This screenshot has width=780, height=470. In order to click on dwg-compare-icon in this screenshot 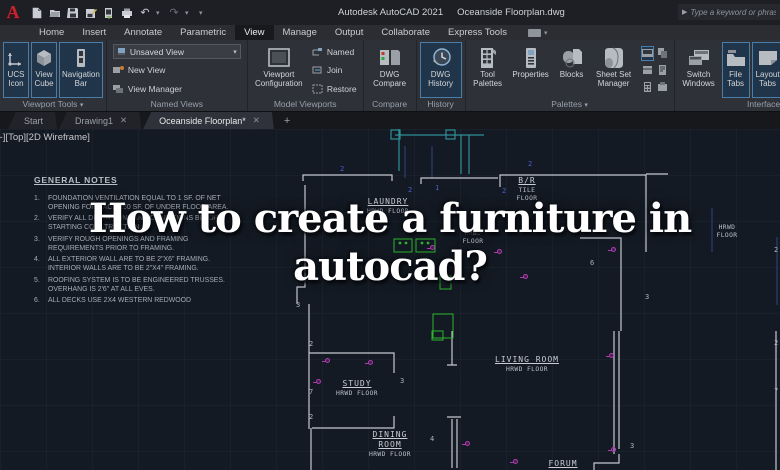, I will do `click(390, 57)`.